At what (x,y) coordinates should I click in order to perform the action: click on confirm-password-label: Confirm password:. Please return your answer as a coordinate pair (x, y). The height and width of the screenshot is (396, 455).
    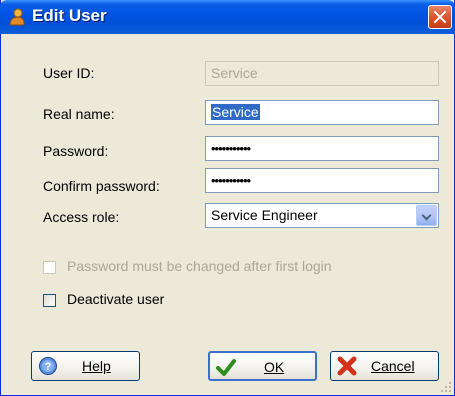
    Looking at the image, I should click on (101, 186).